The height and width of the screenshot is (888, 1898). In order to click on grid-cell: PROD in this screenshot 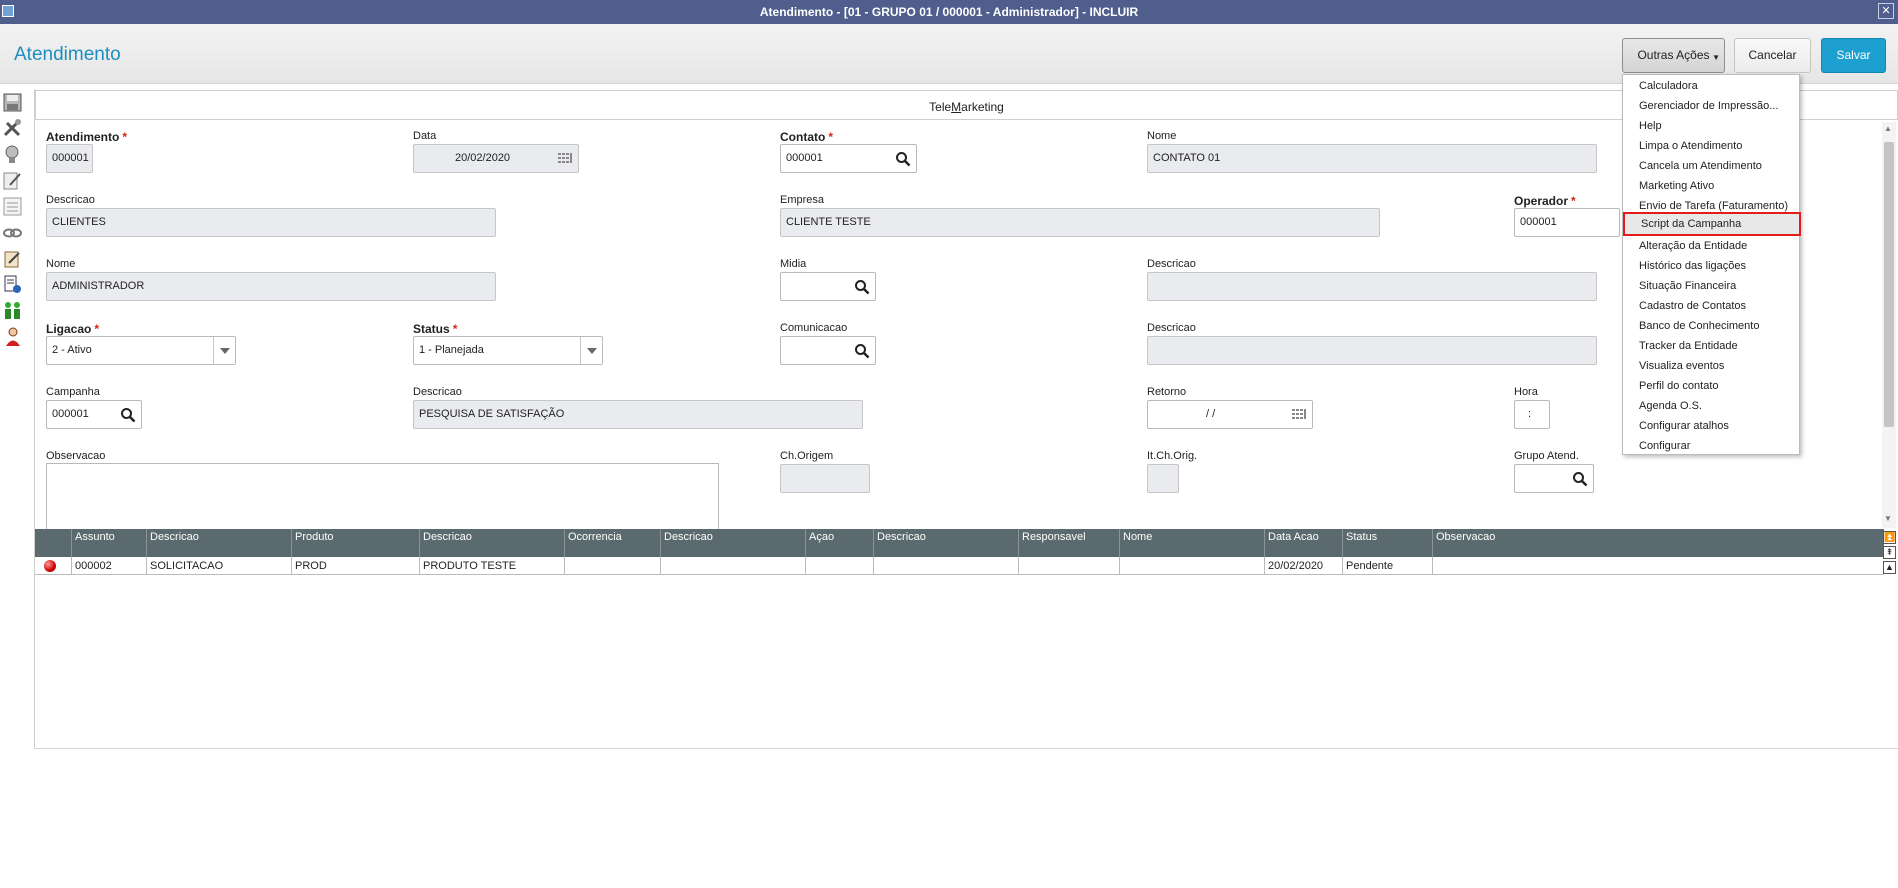, I will do `click(355, 566)`.